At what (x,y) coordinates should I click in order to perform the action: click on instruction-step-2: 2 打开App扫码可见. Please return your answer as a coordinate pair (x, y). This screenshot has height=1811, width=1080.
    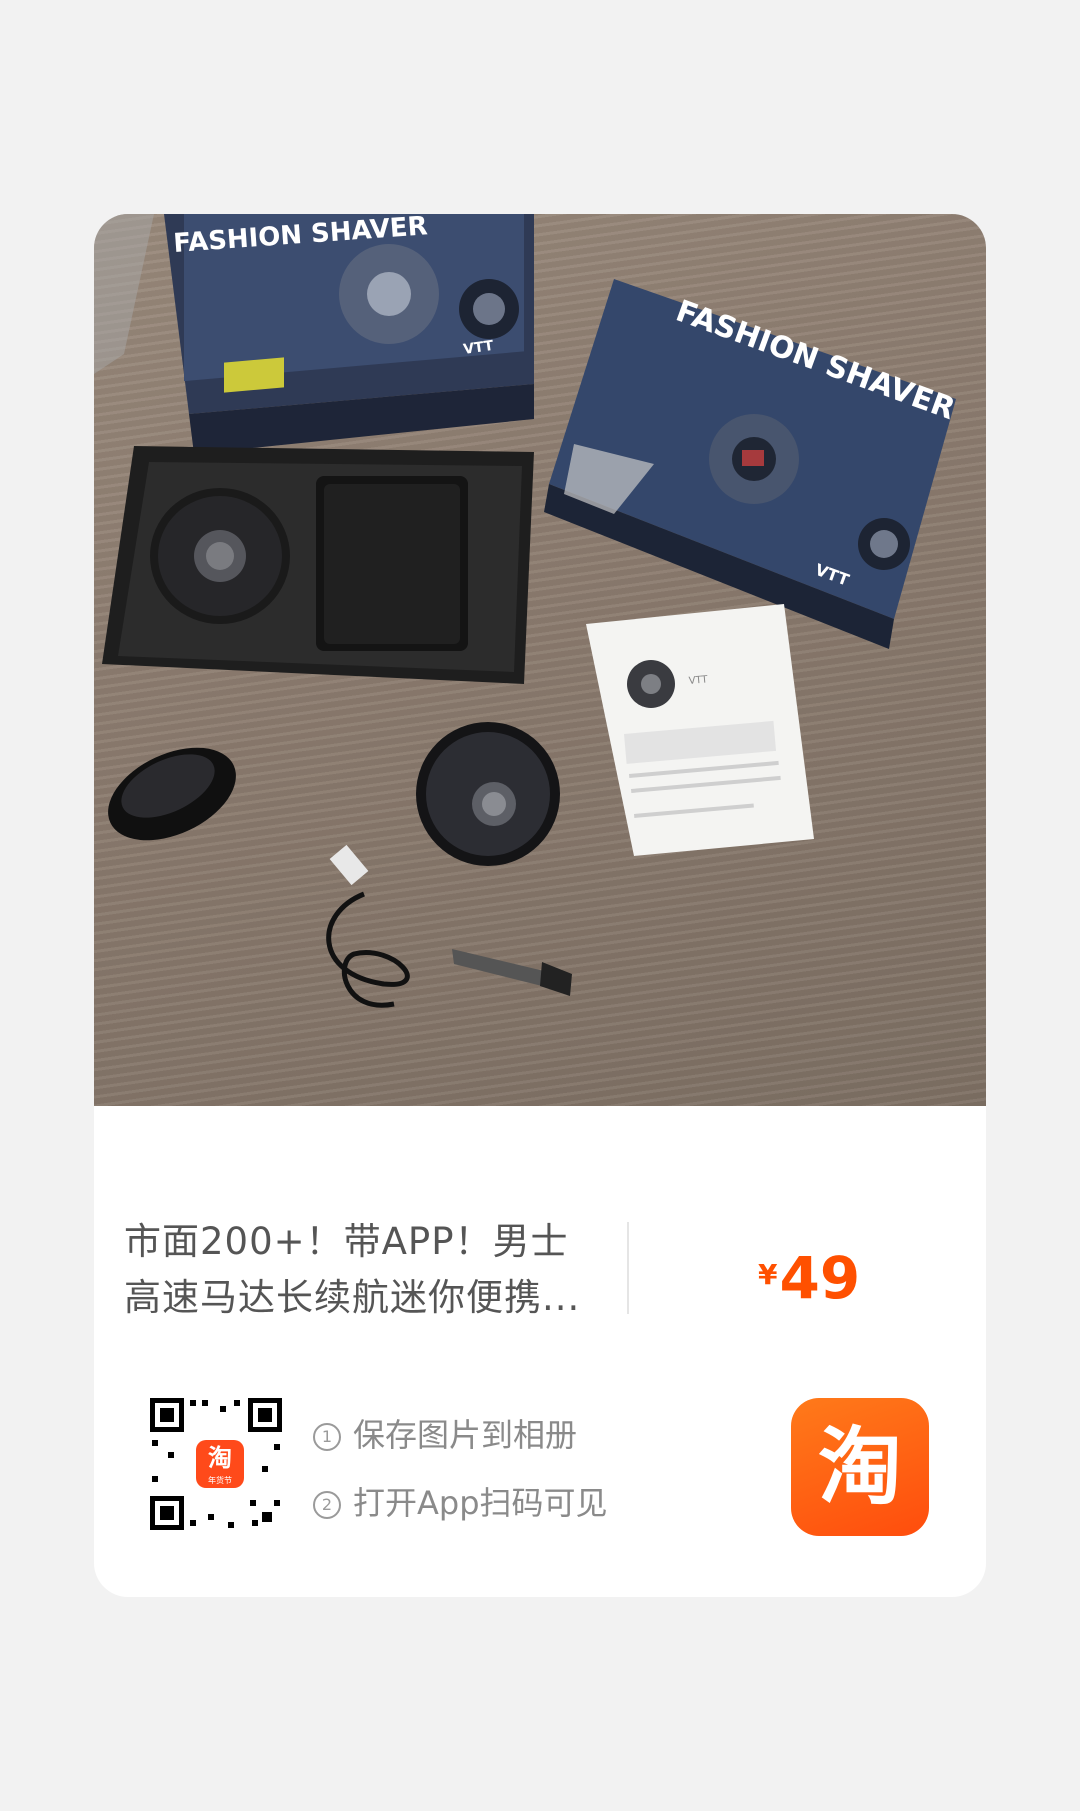
    Looking at the image, I should click on (460, 1501).